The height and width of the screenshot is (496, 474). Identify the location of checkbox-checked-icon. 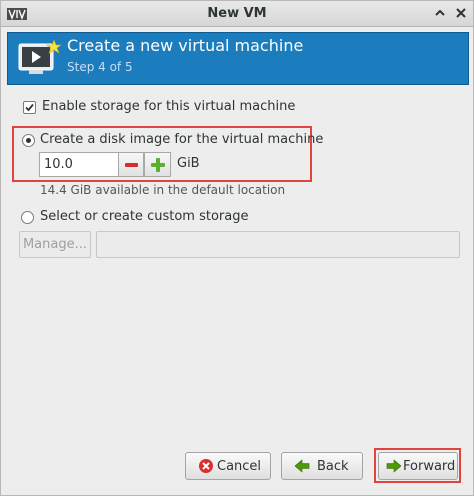
(29, 107).